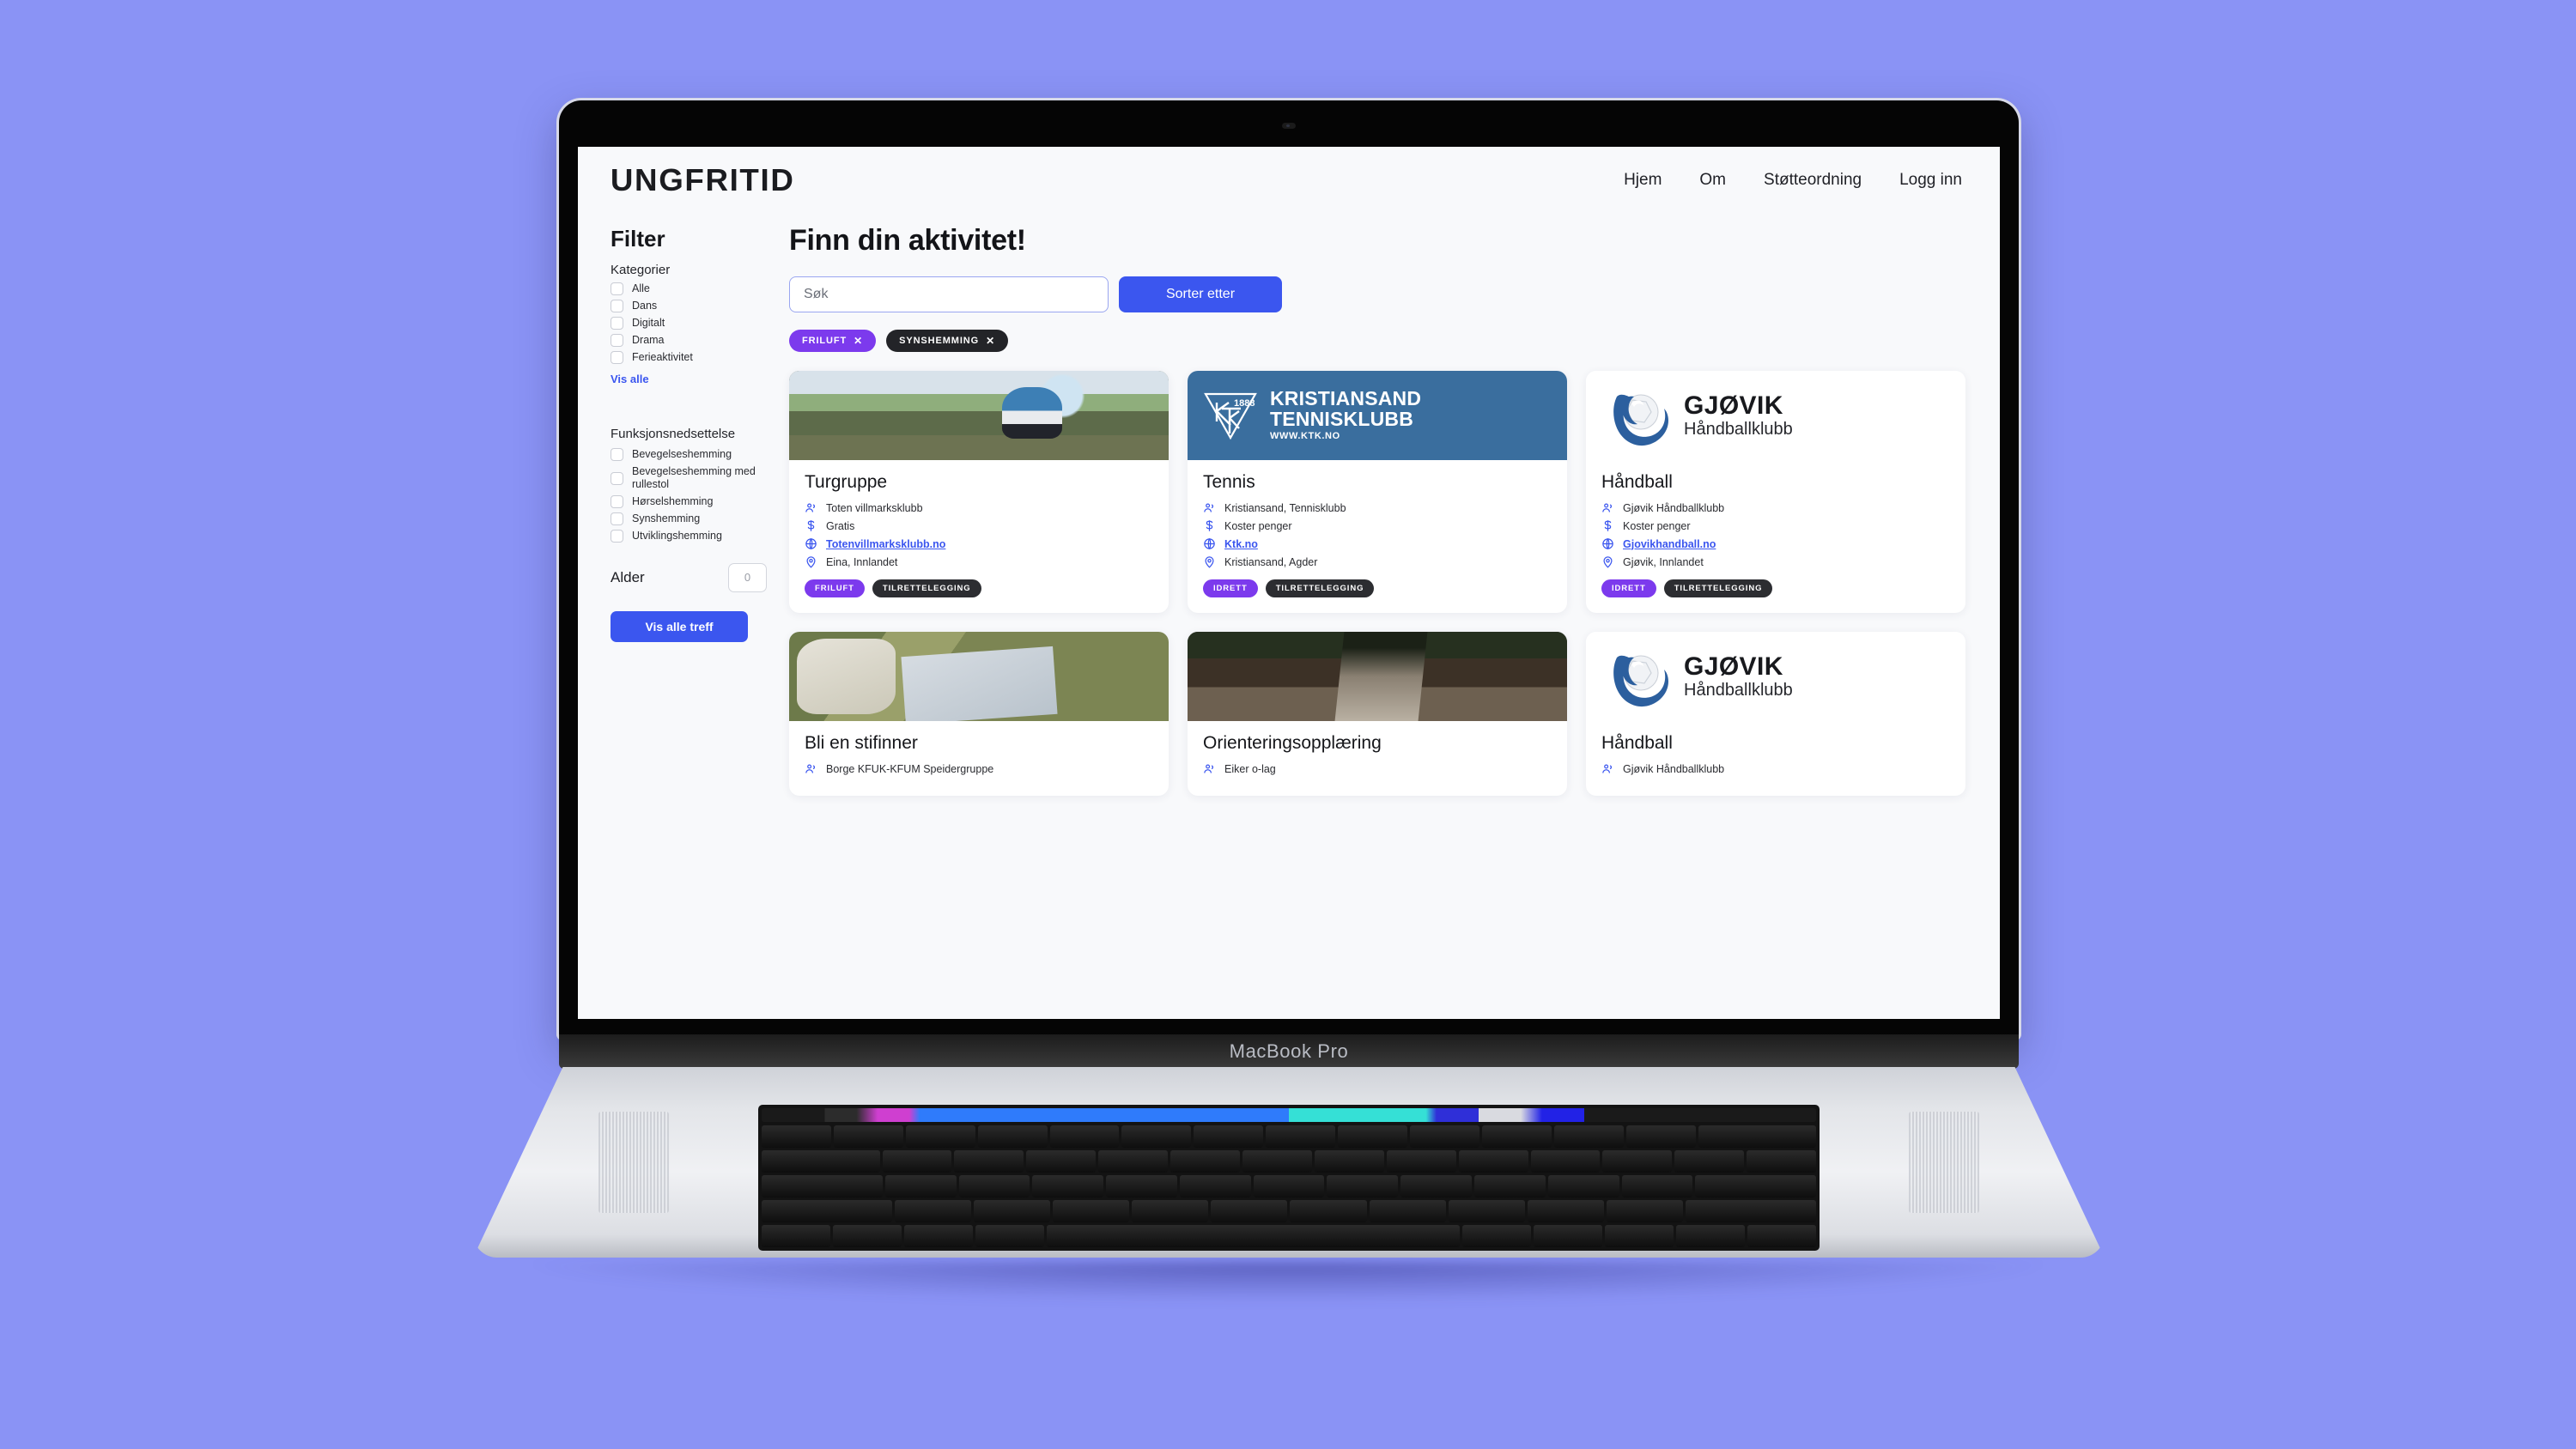 The height and width of the screenshot is (1449, 2576). Describe the element at coordinates (1210, 562) in the screenshot. I see `map-pin-icon` at that location.